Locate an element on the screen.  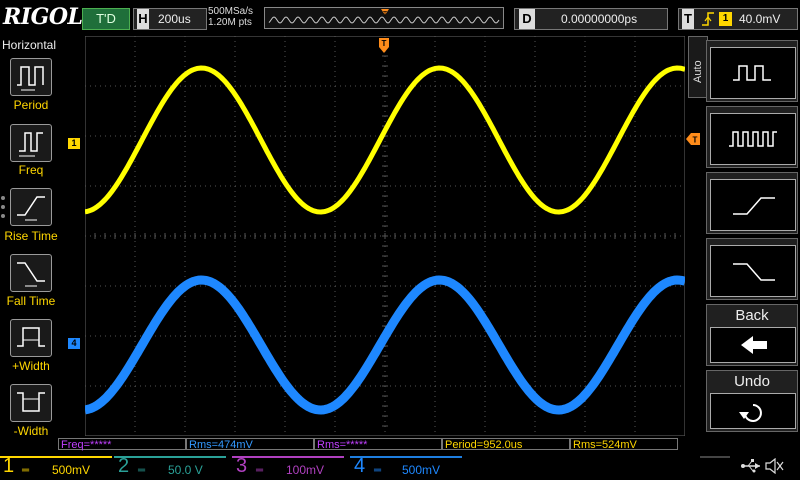
delay-value: 0.00000000ps is located at coordinates (599, 19).